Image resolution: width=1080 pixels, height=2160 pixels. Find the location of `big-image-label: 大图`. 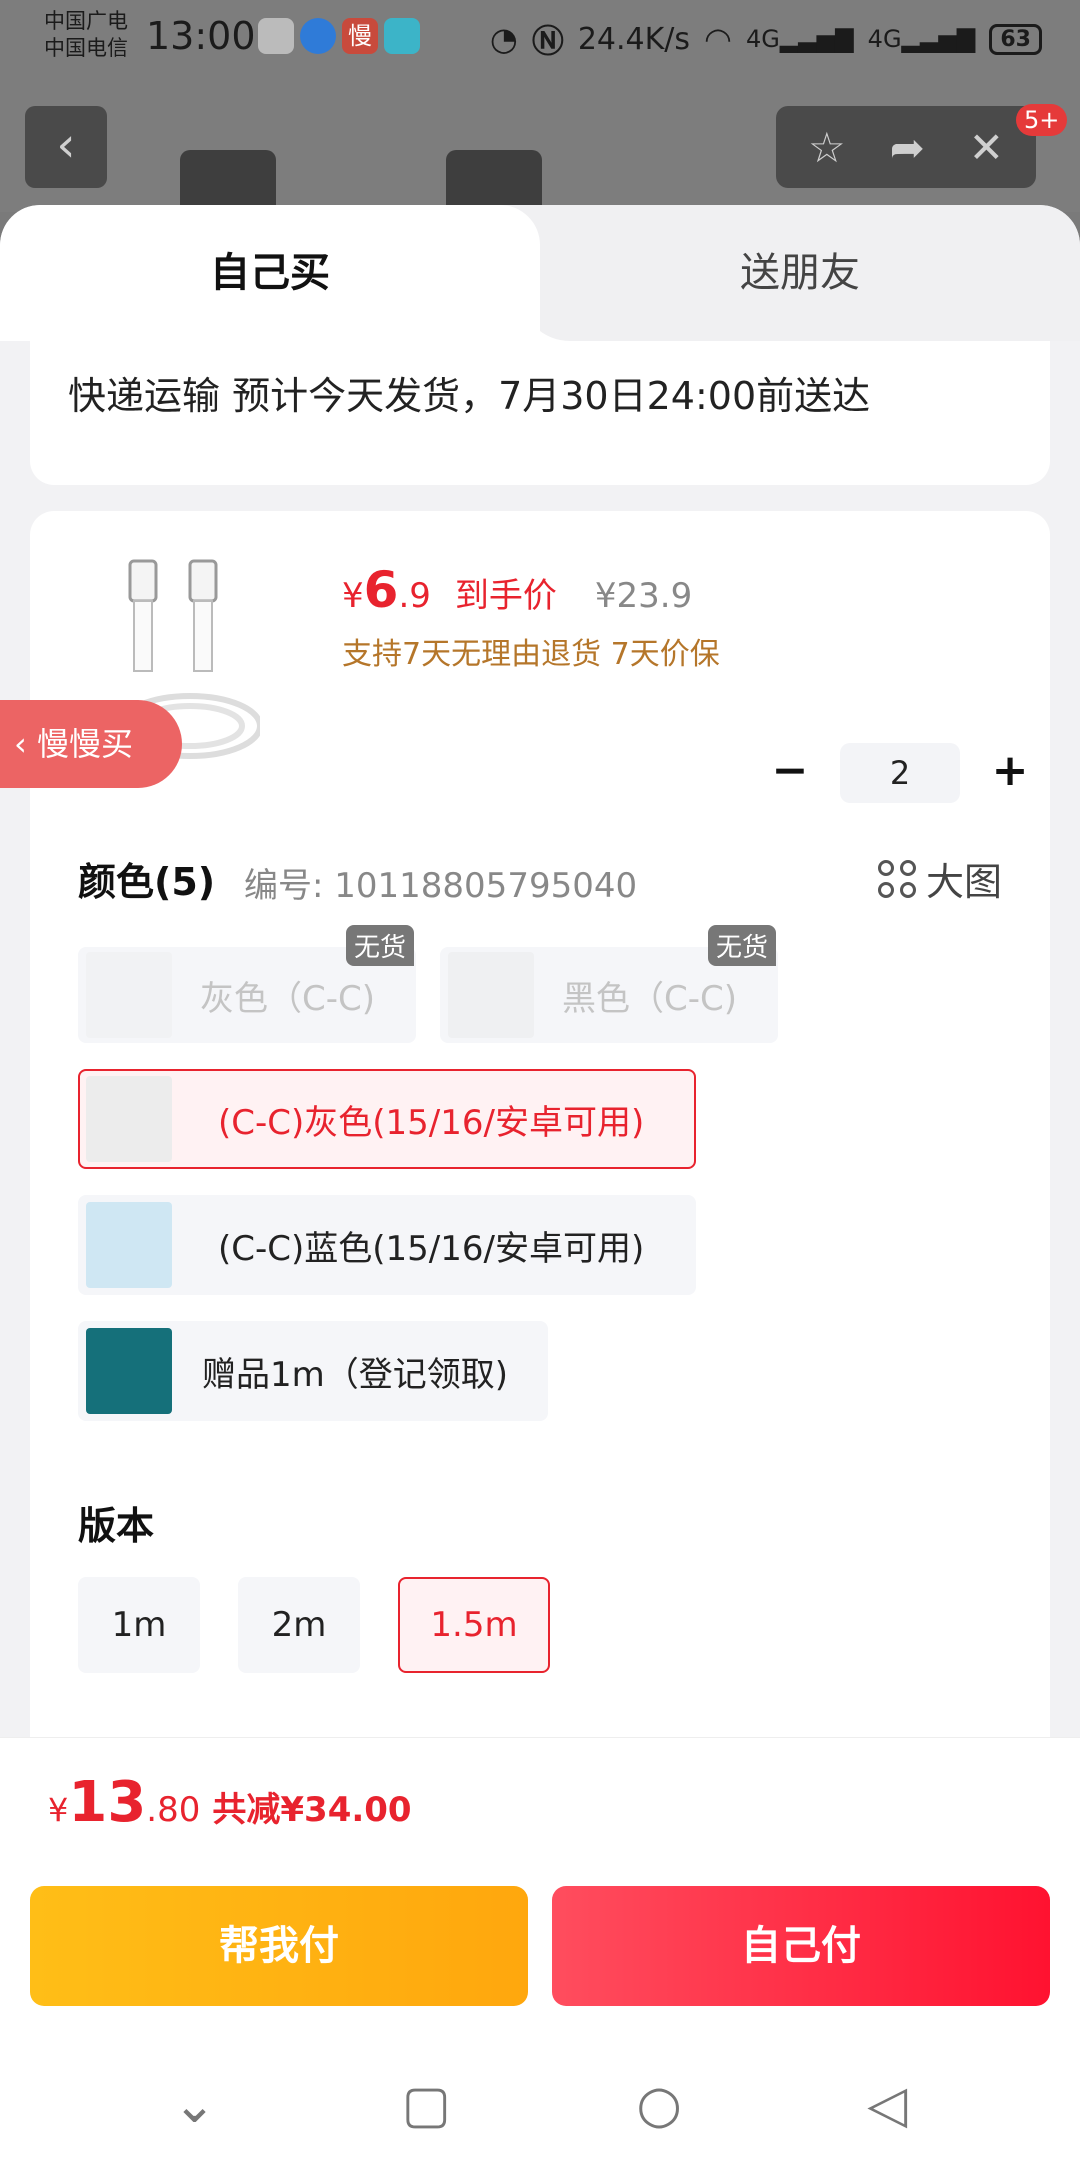

big-image-label: 大图 is located at coordinates (963, 882).